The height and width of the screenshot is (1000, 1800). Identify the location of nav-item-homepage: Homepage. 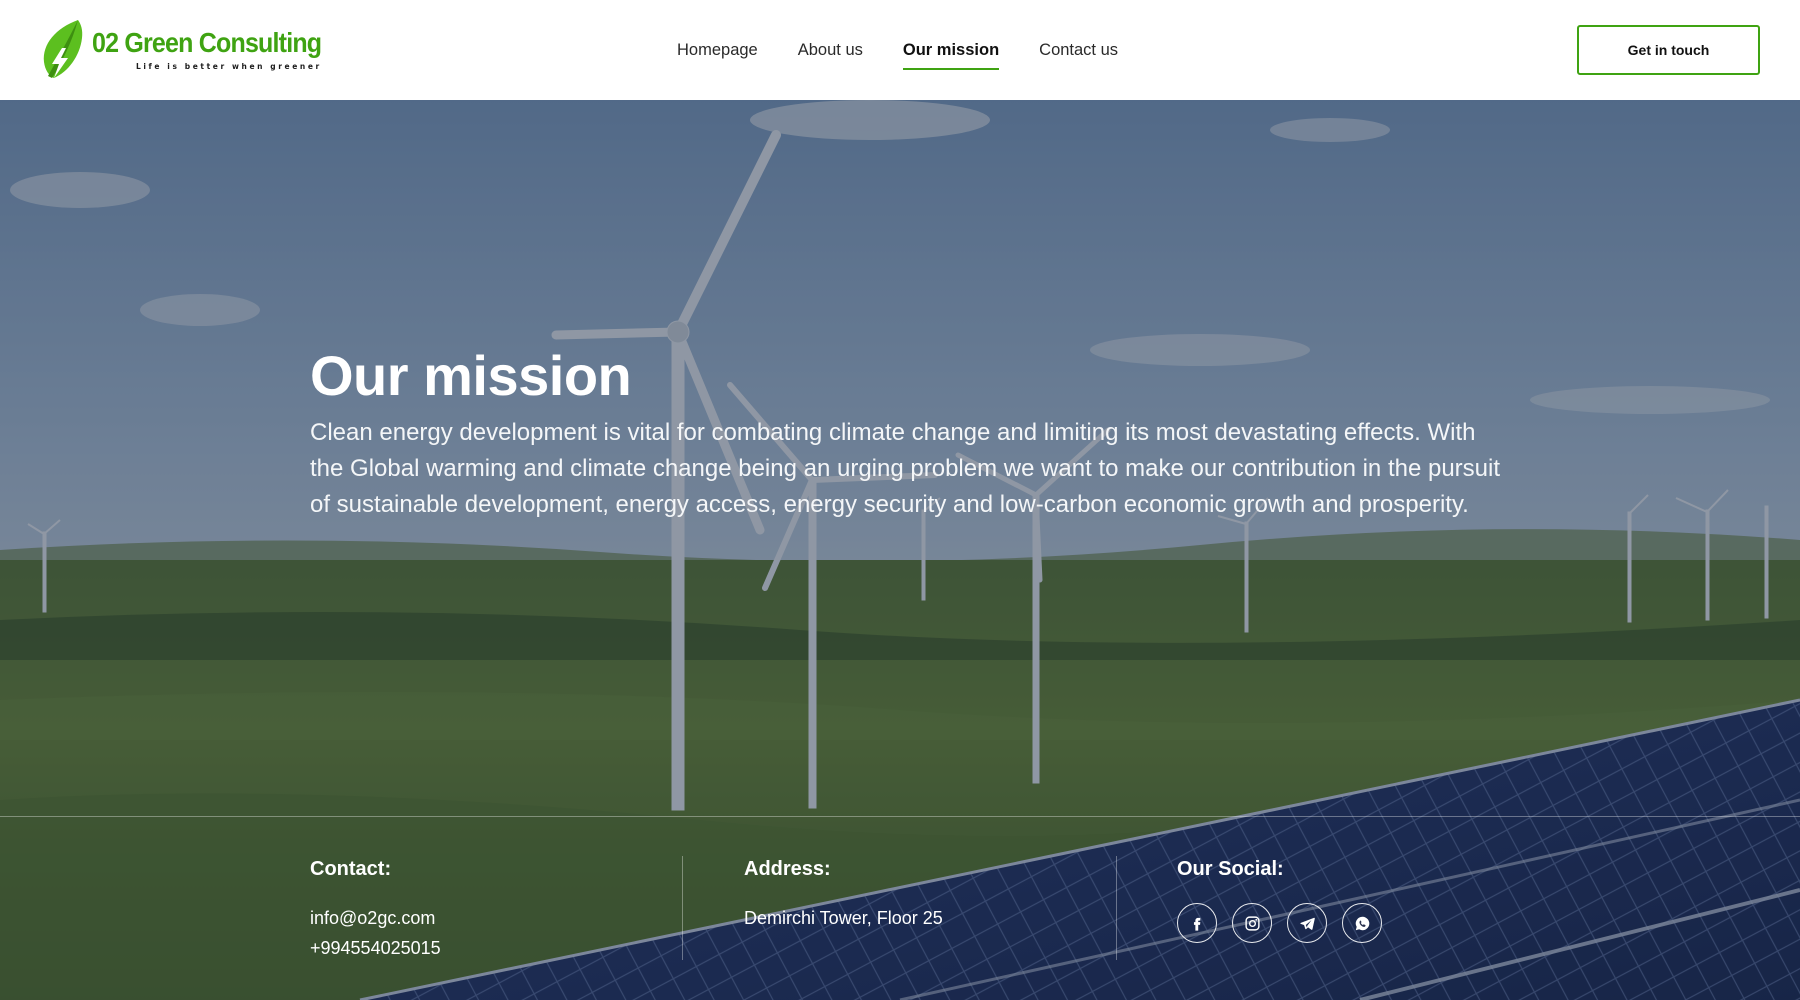
(717, 50).